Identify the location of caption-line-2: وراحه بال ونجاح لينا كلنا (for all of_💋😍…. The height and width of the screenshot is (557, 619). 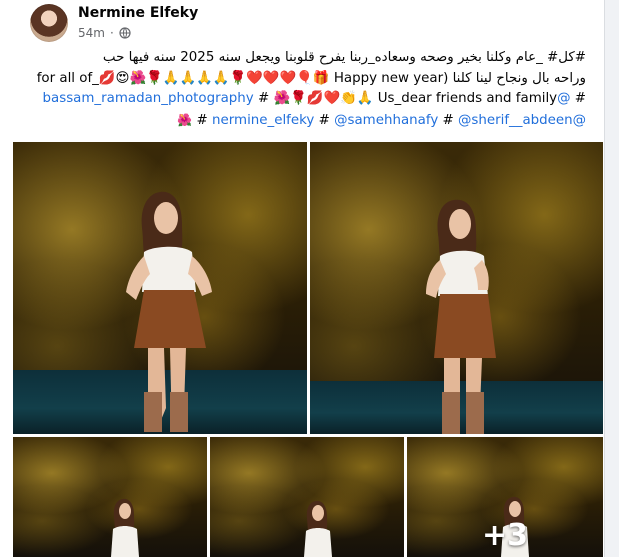
(311, 78).